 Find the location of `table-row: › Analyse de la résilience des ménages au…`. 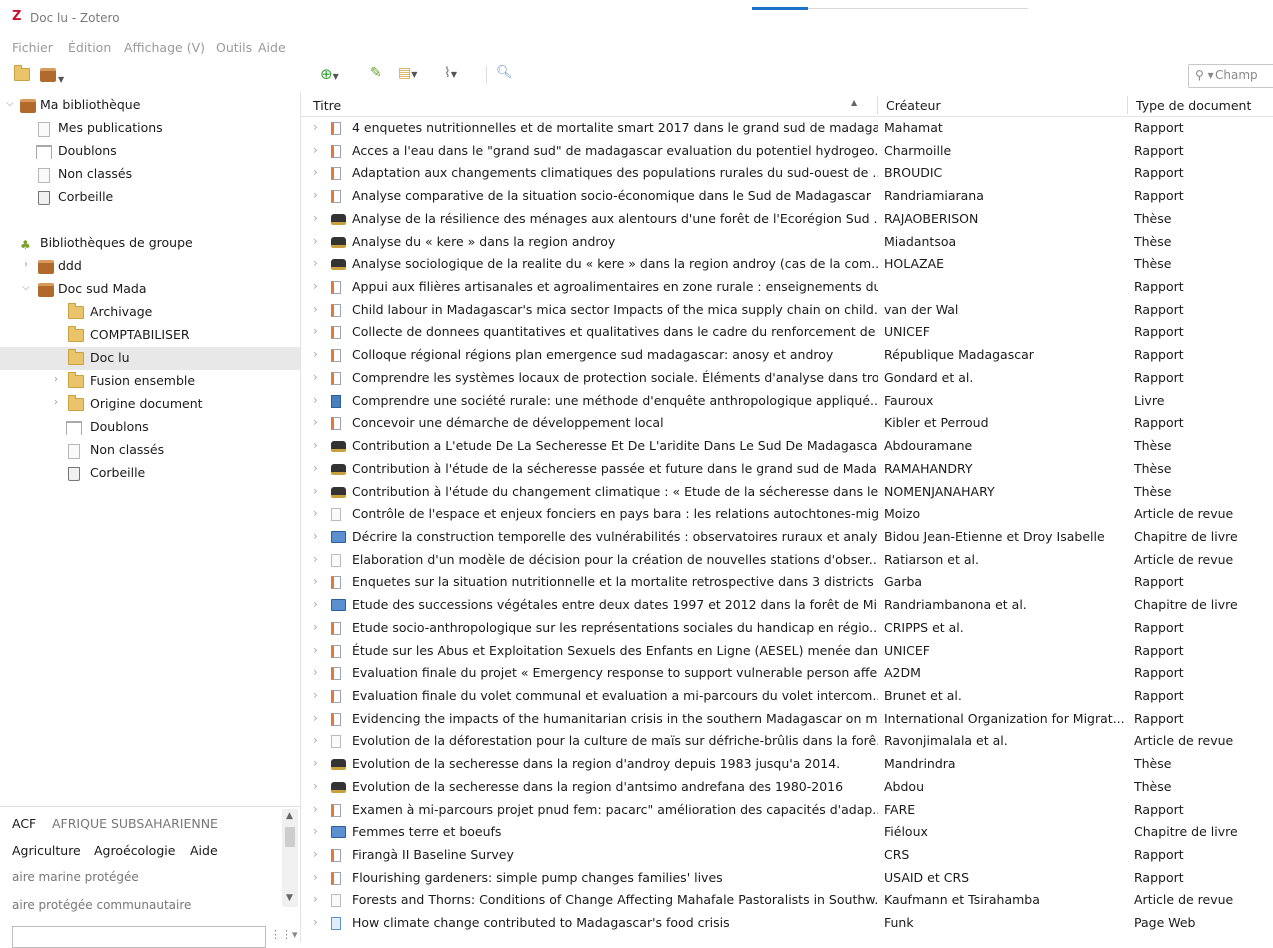

table-row: › Analyse de la résilience des ménages au… is located at coordinates (787, 219).